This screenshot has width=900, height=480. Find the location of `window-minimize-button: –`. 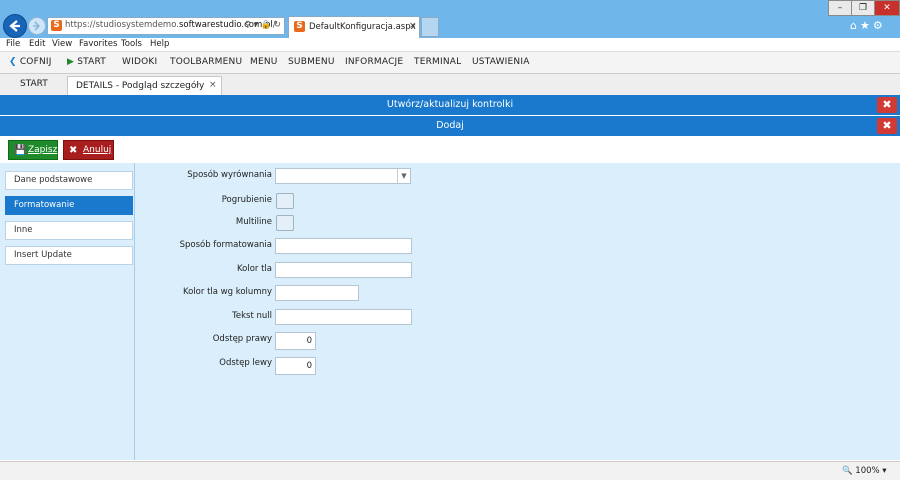

window-minimize-button: – is located at coordinates (840, 8).